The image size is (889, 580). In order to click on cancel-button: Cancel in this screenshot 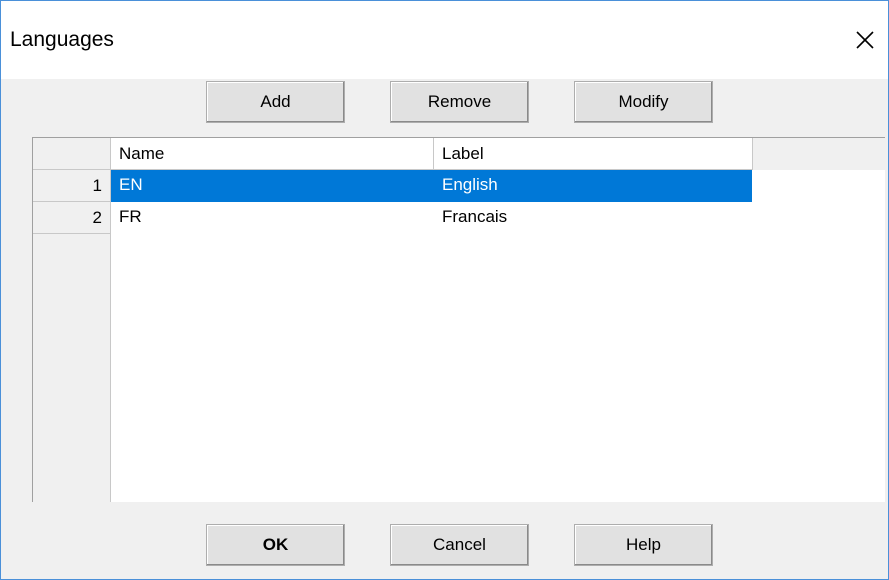, I will do `click(459, 545)`.